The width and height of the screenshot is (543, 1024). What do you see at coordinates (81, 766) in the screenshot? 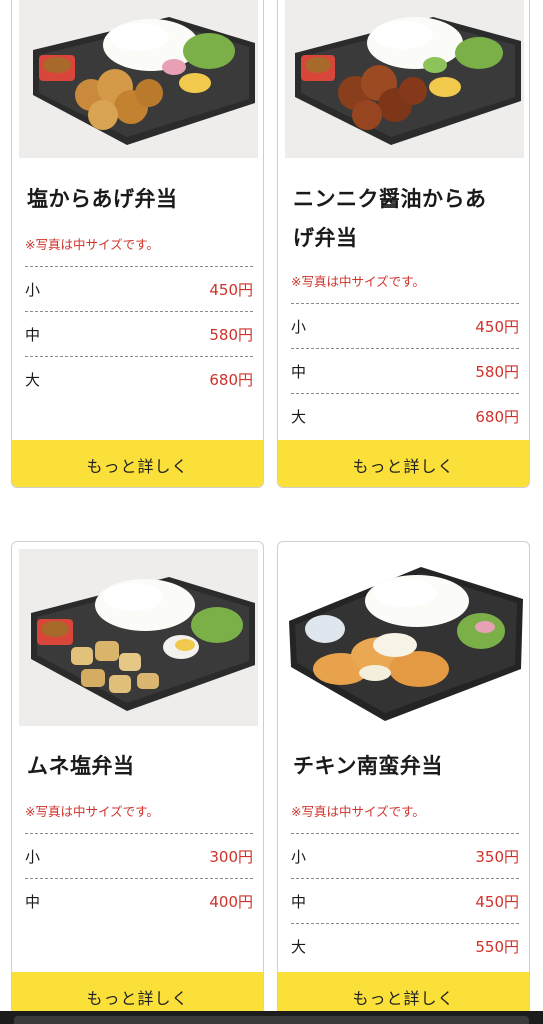
I see `product-title: ムネ塩弁当` at bounding box center [81, 766].